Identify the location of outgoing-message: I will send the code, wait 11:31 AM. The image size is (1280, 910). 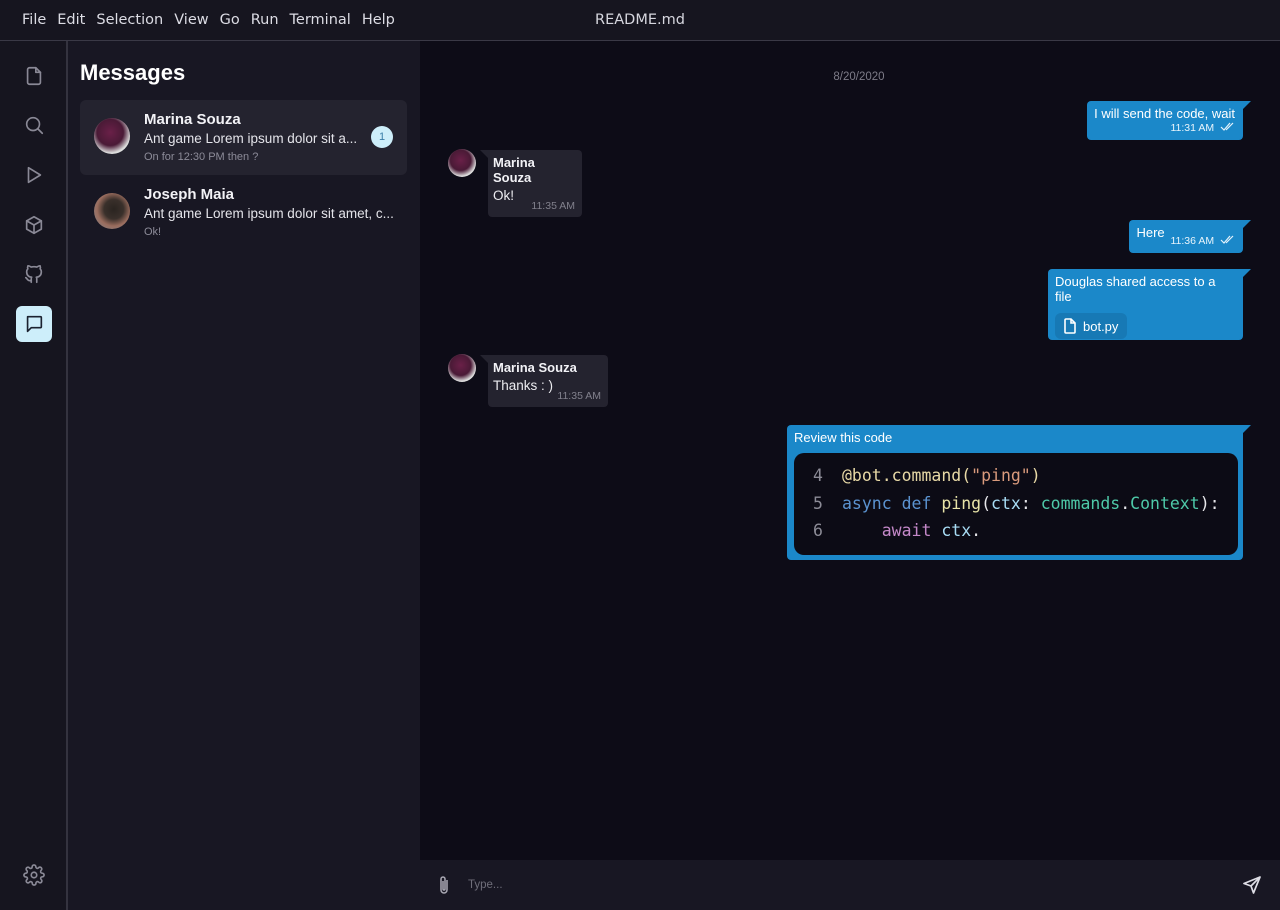
(1169, 121).